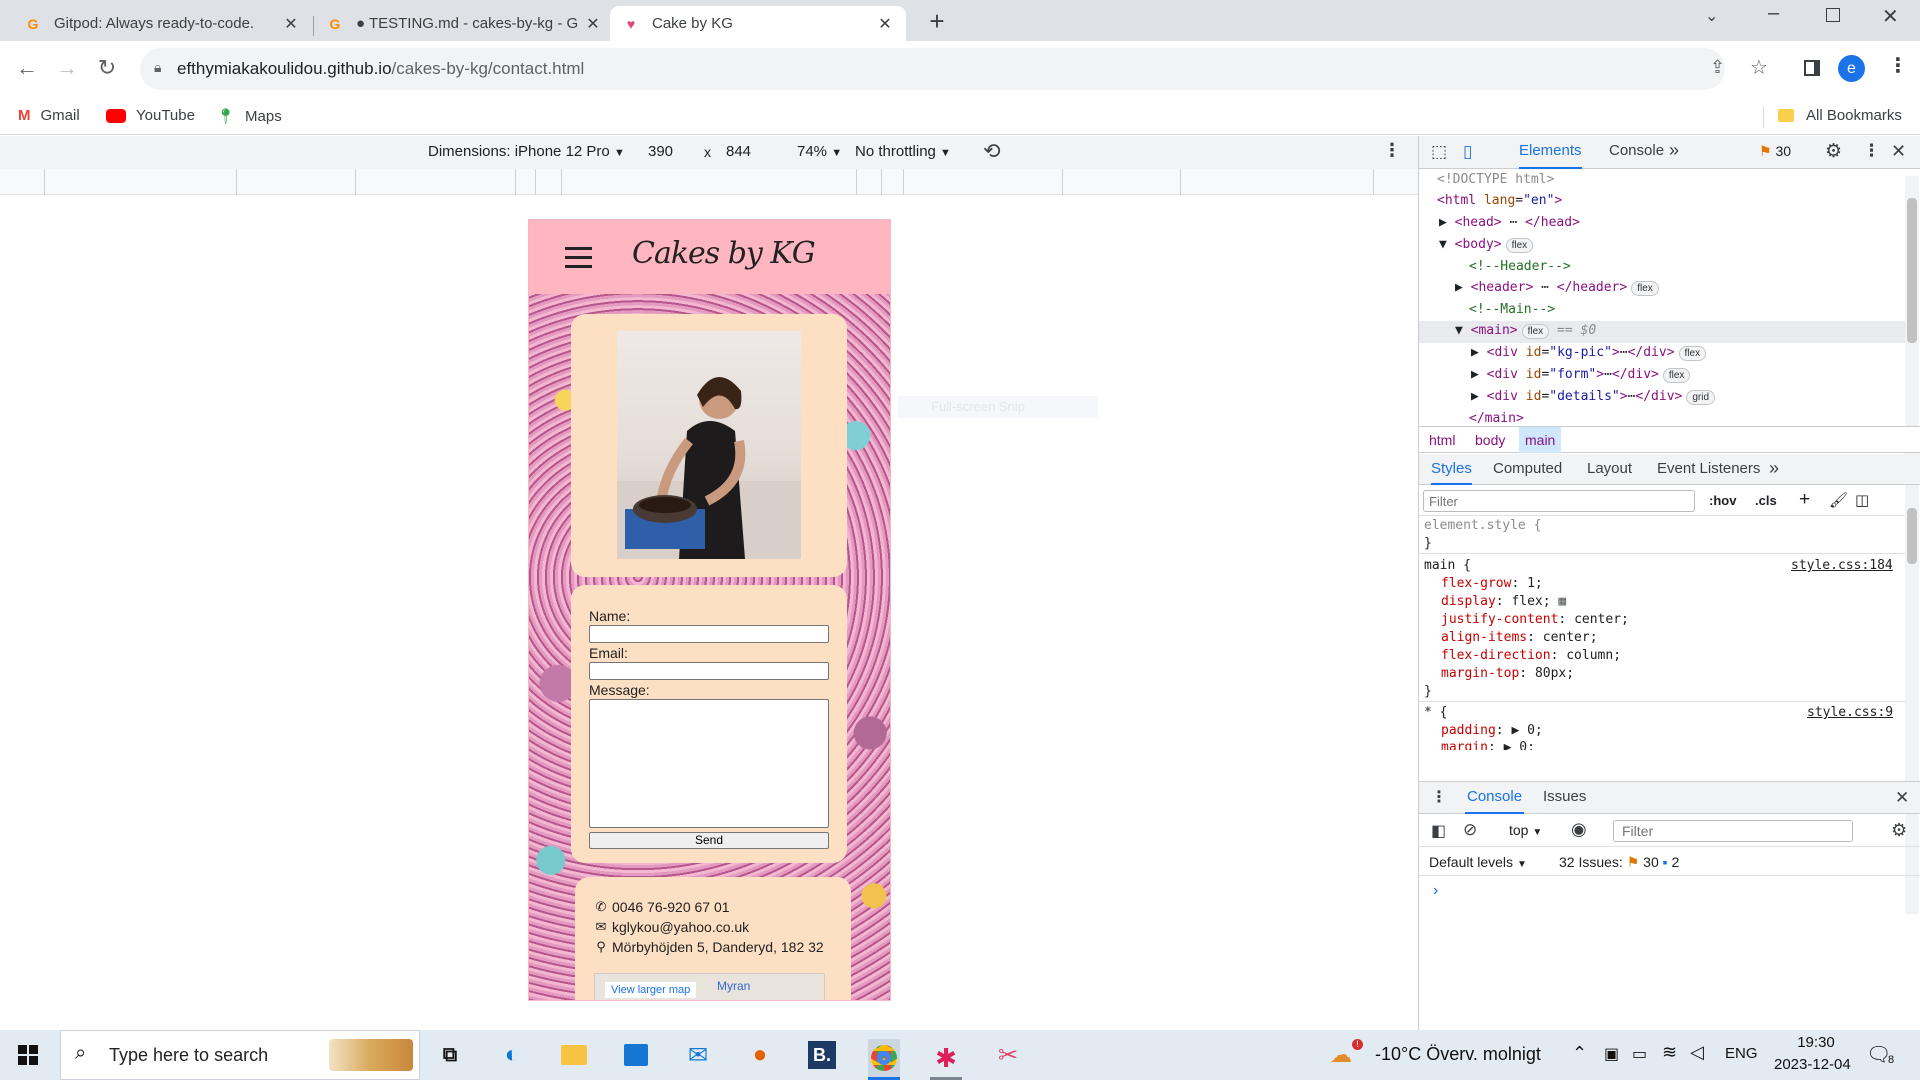 This screenshot has height=1080, width=1920. What do you see at coordinates (1812, 1064) in the screenshot?
I see `clock-date: 2023-12-04` at bounding box center [1812, 1064].